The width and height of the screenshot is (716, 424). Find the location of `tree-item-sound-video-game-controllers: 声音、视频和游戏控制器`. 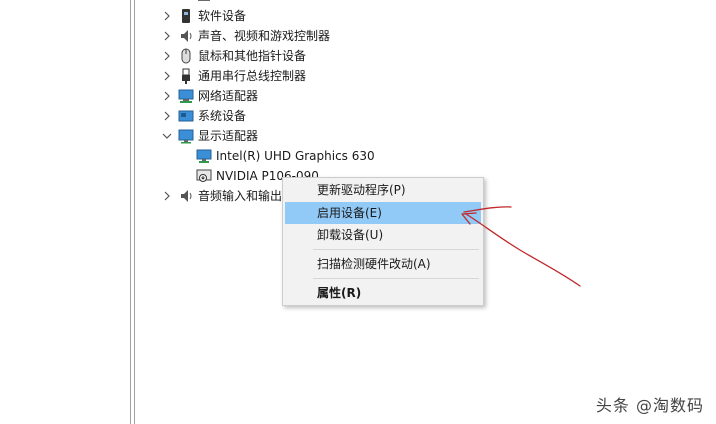

tree-item-sound-video-game-controllers: 声音、视频和游戏控制器 is located at coordinates (245, 36).